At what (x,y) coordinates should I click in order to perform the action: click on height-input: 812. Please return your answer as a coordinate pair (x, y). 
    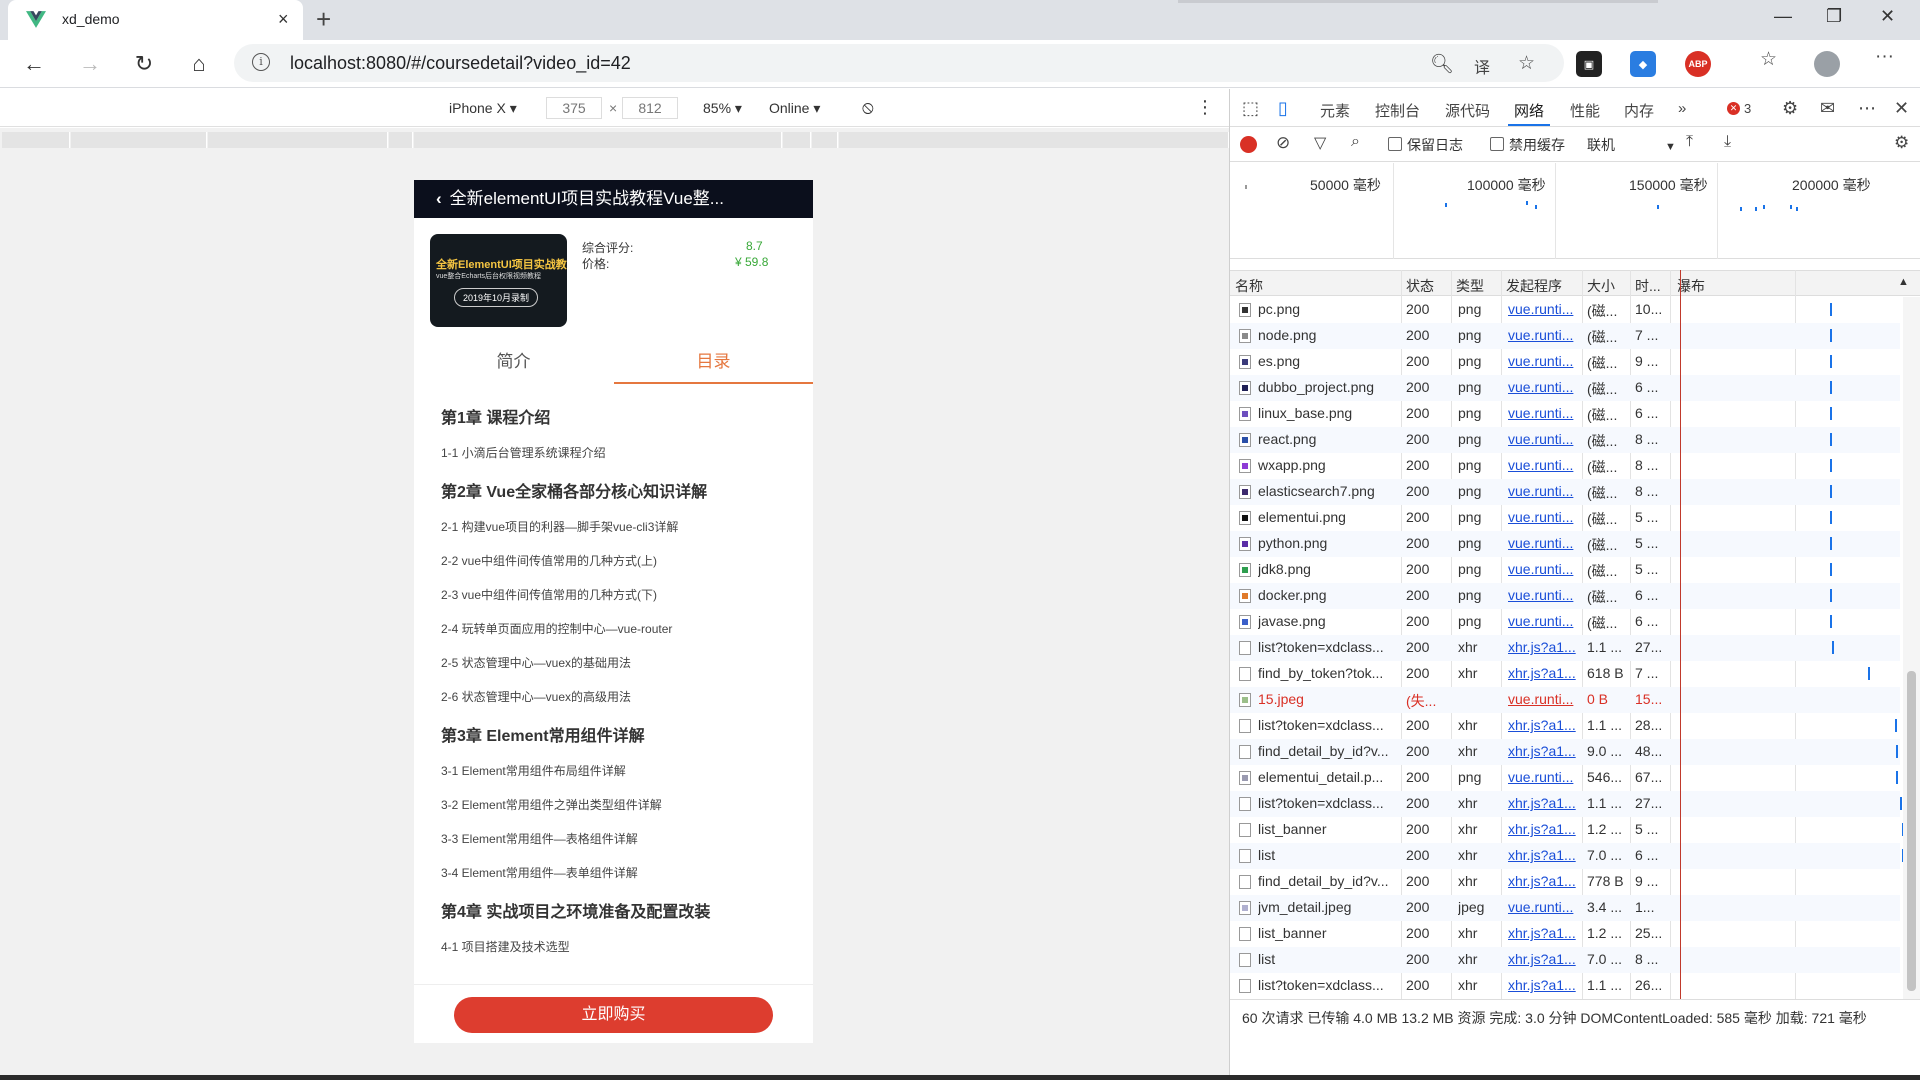
    Looking at the image, I should click on (650, 108).